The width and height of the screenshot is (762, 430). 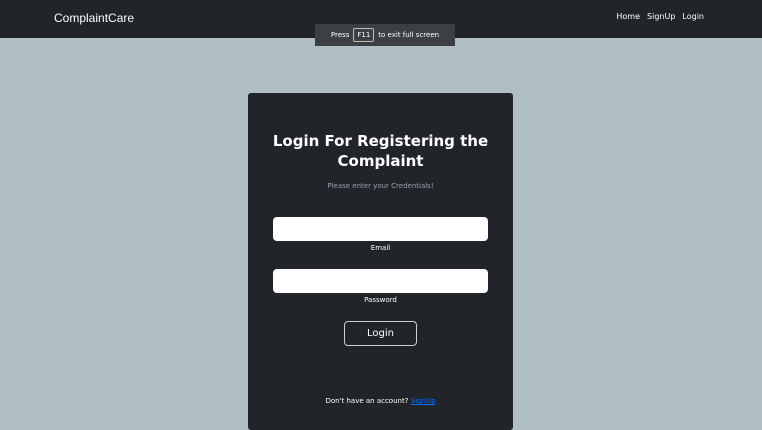 I want to click on notice-suffix: to exit full screen, so click(x=409, y=35).